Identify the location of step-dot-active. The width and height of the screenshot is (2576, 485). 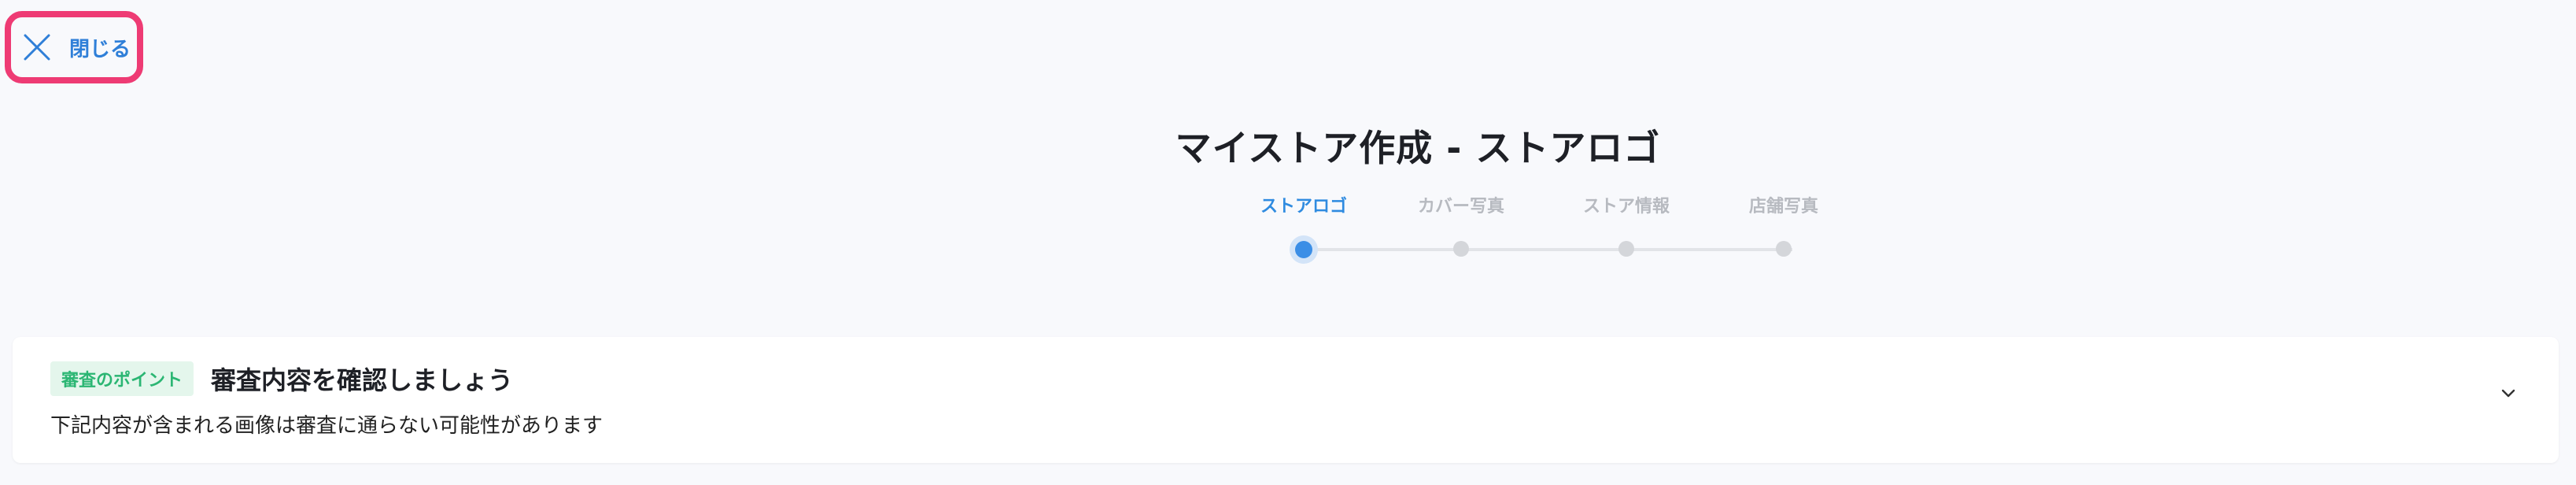
(1303, 249).